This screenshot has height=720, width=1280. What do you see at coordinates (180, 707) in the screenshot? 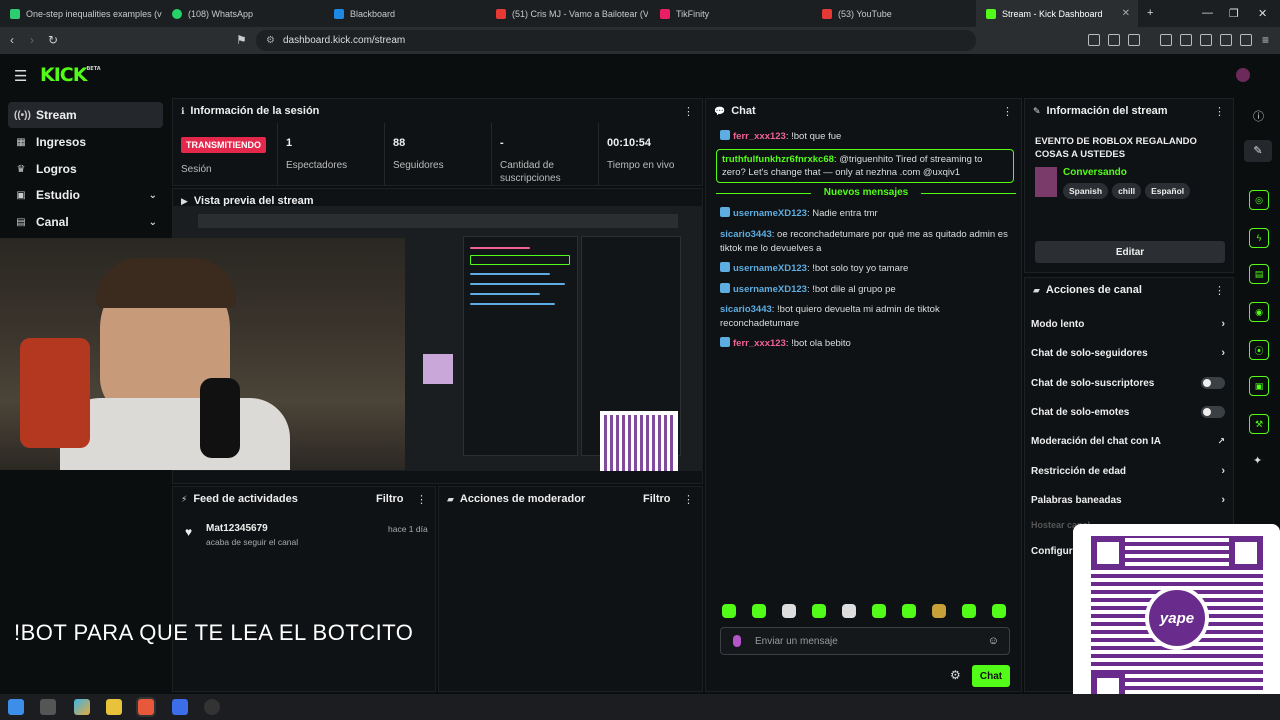
I see `app-icon` at bounding box center [180, 707].